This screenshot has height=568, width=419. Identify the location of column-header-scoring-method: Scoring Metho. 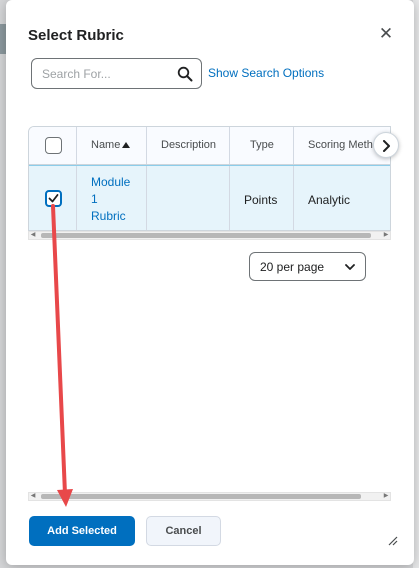
(343, 145).